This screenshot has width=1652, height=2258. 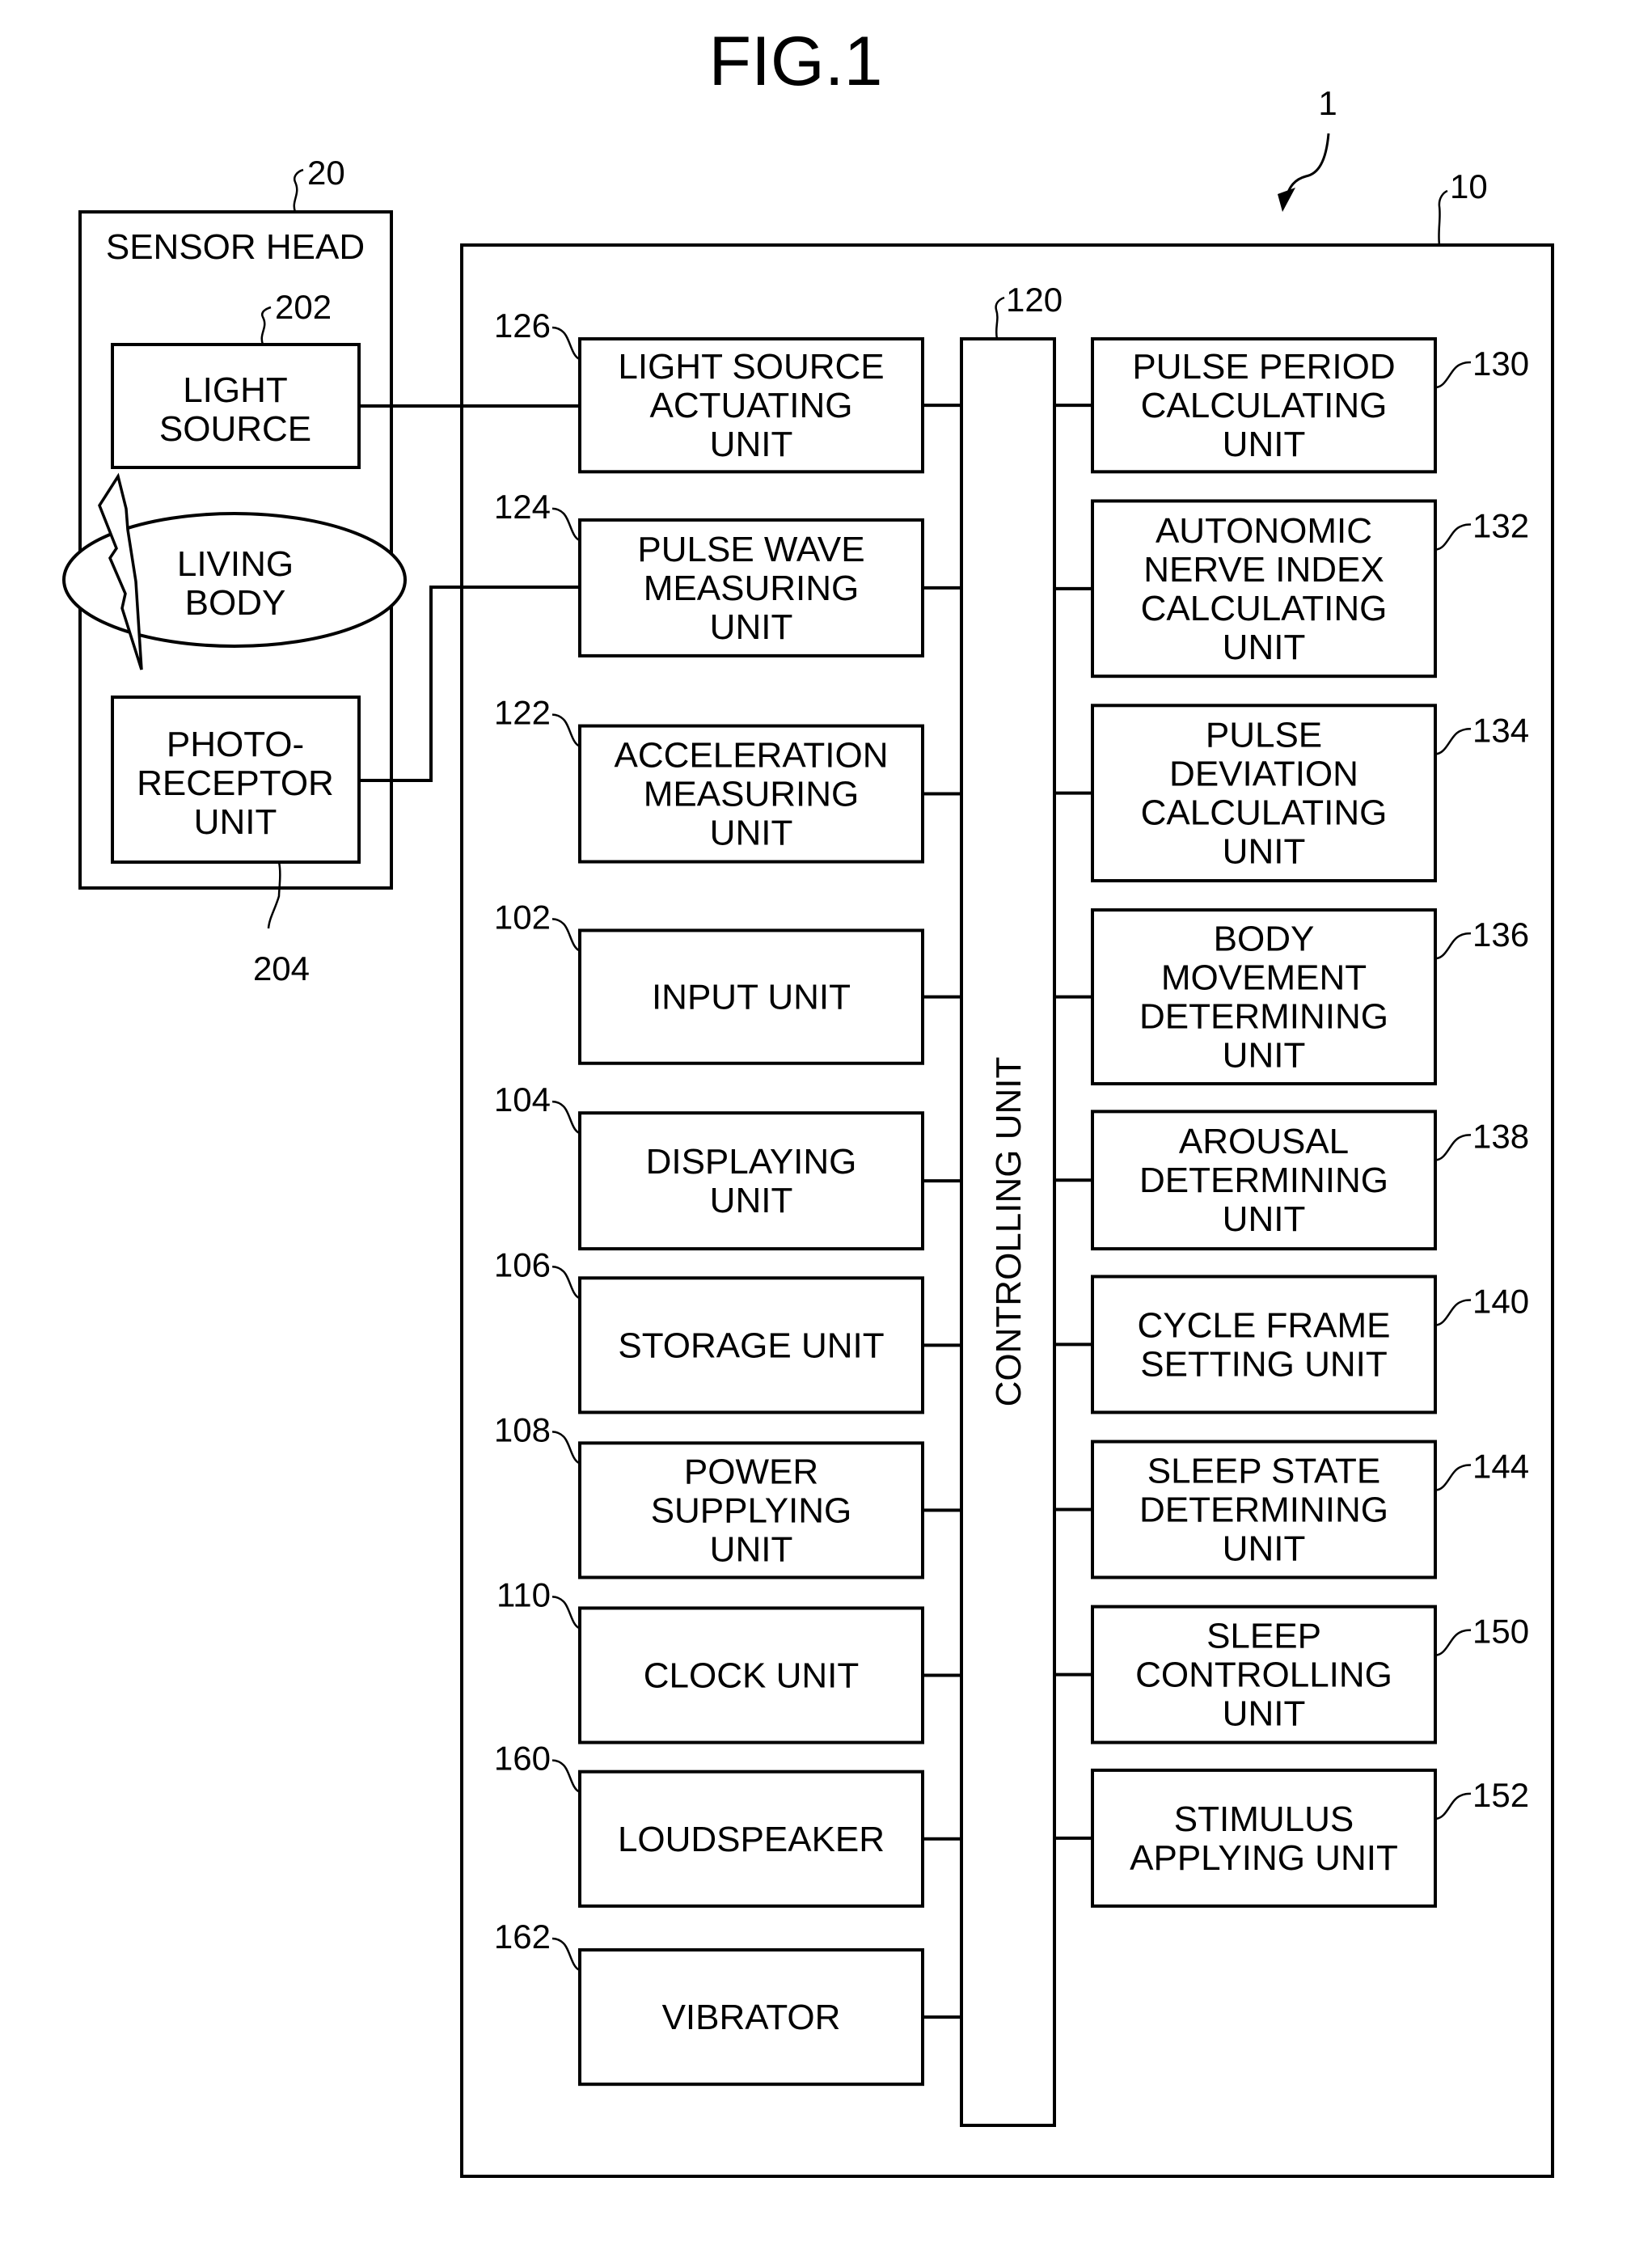 I want to click on unit-label-line: SLEEP STATE, so click(x=1264, y=1471).